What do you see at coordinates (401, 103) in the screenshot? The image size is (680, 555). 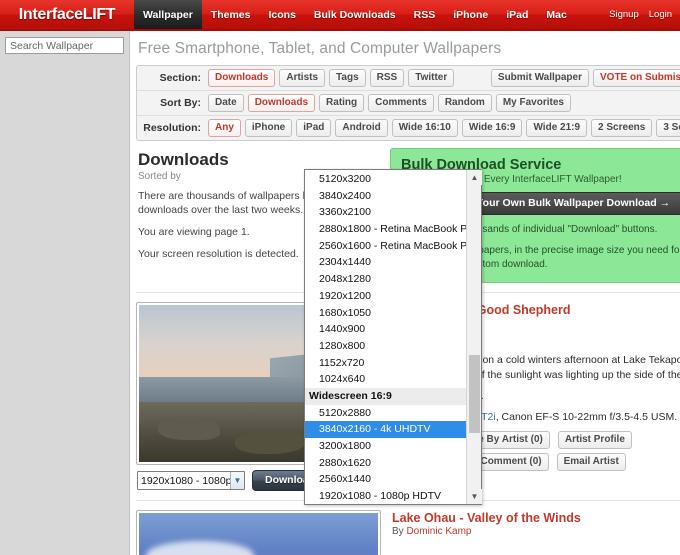 I see `sort-option-comments: Comments` at bounding box center [401, 103].